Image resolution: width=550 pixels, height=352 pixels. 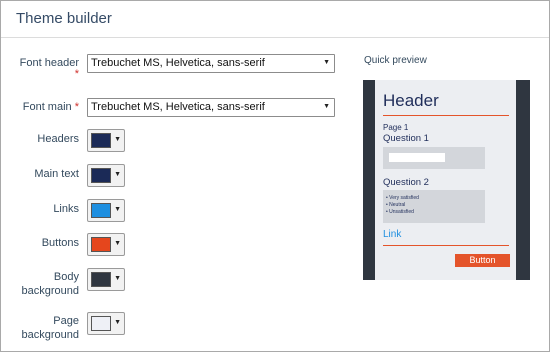 I want to click on main-text-color-label: Main text, so click(x=56, y=174).